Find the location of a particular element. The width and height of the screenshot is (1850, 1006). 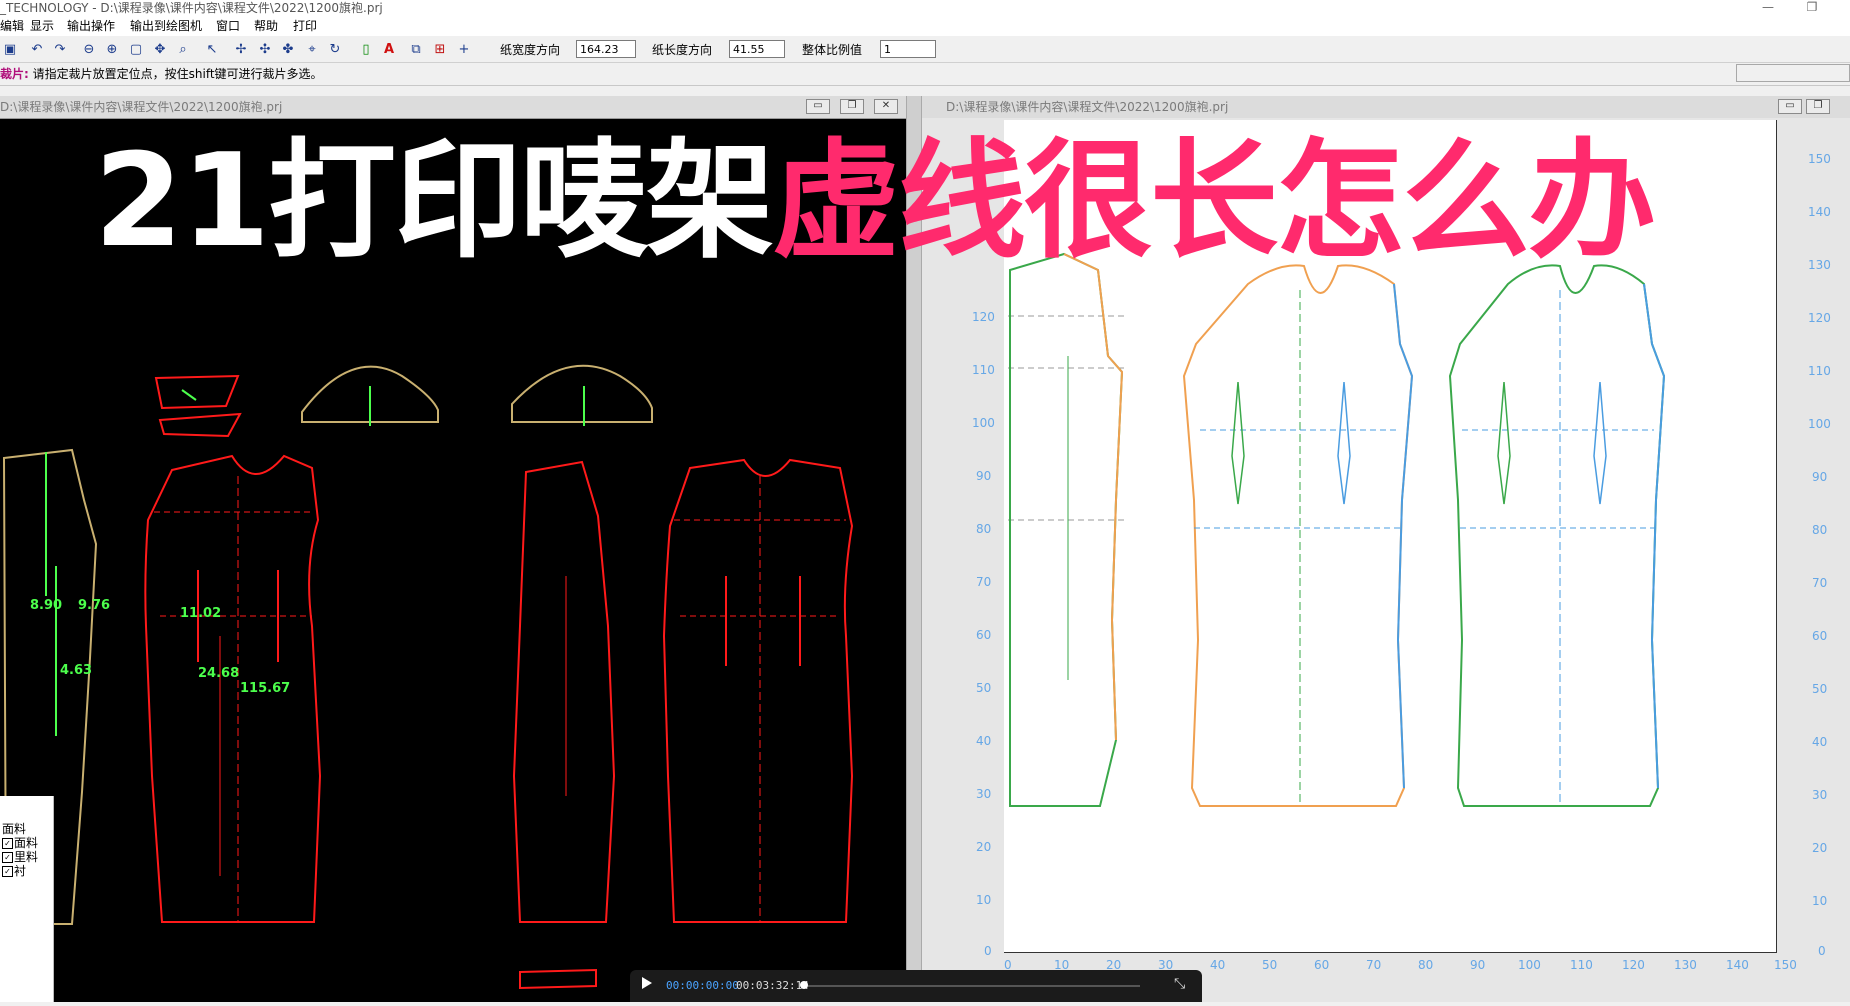

fullscreen-icon: ⤡ is located at coordinates (1179, 984).